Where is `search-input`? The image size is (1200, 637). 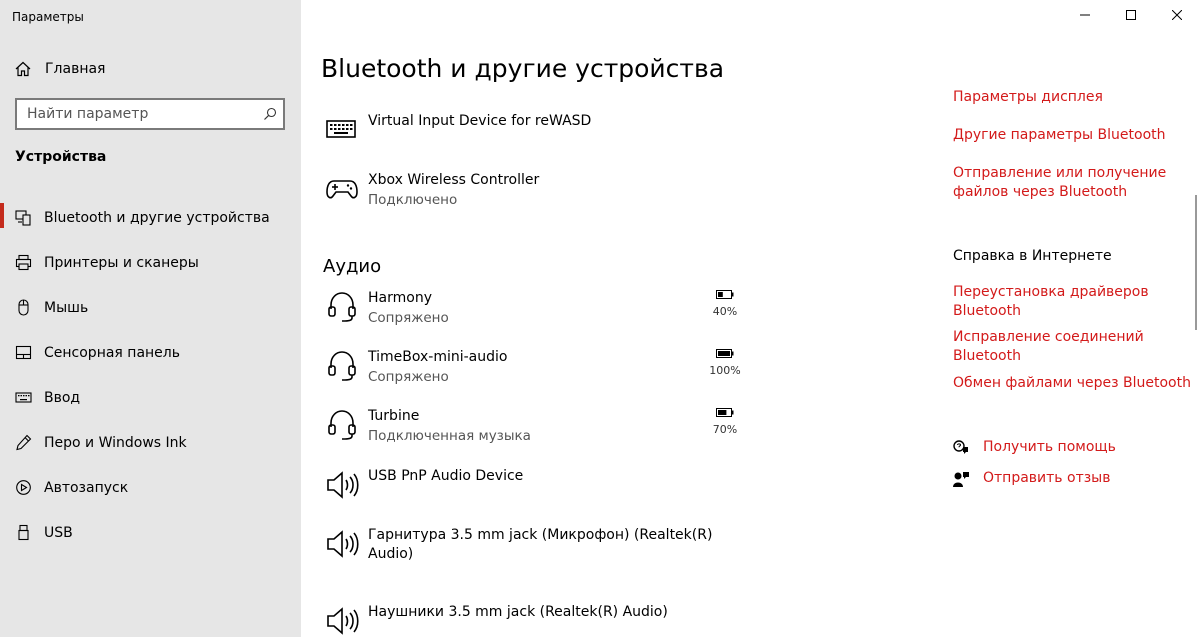
search-input is located at coordinates (137, 114).